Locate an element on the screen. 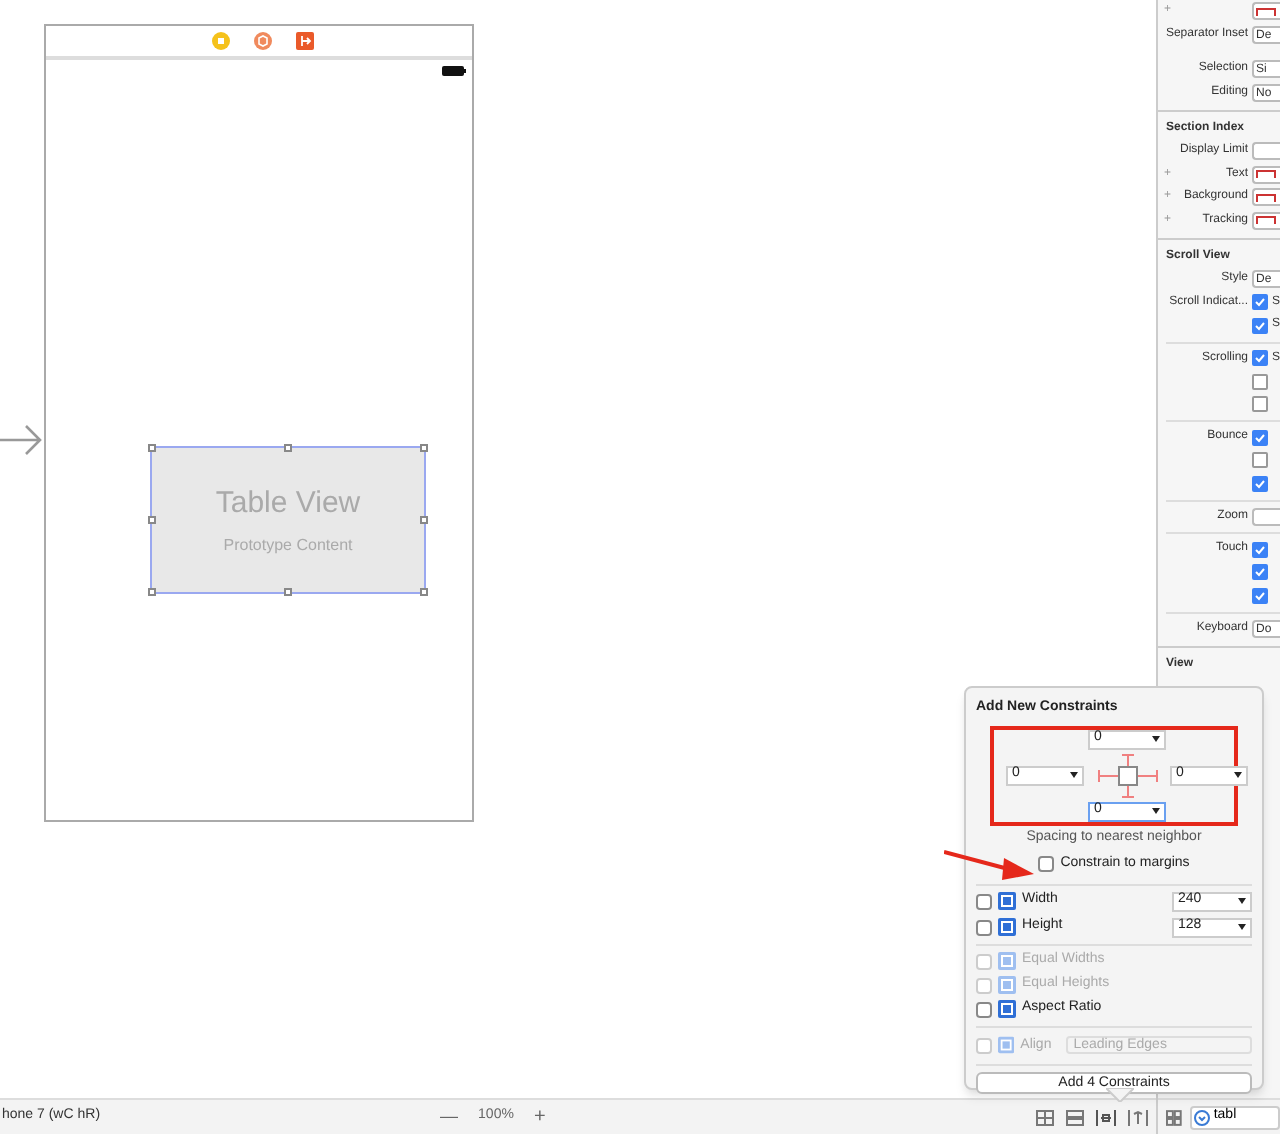 The width and height of the screenshot is (1280, 1134). zoom-out-button: — is located at coordinates (449, 1117).